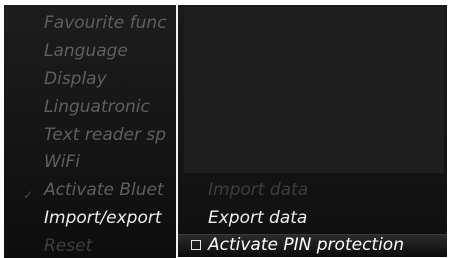  Describe the element at coordinates (68, 246) in the screenshot. I see `menu-item-reset: Reset` at that location.